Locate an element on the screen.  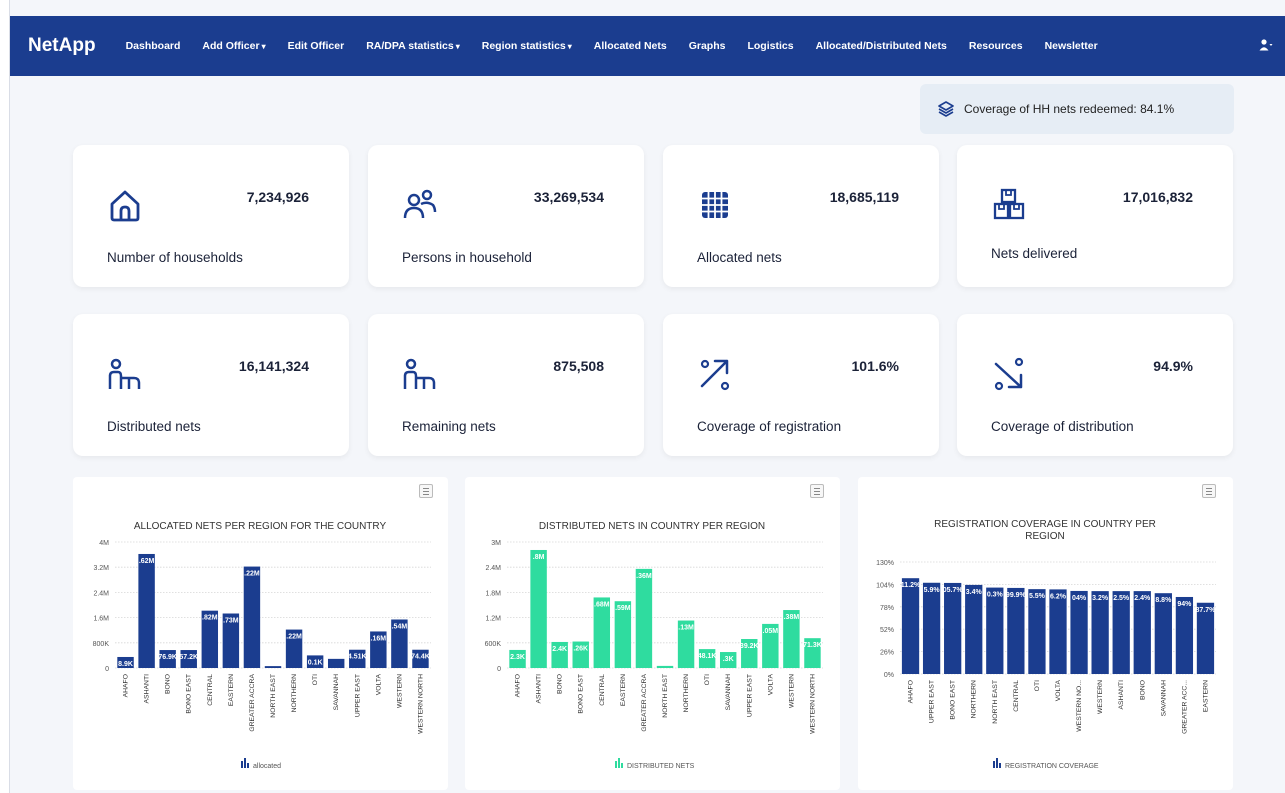
x-category-label: WESTERN NORTH is located at coordinates (812, 704).